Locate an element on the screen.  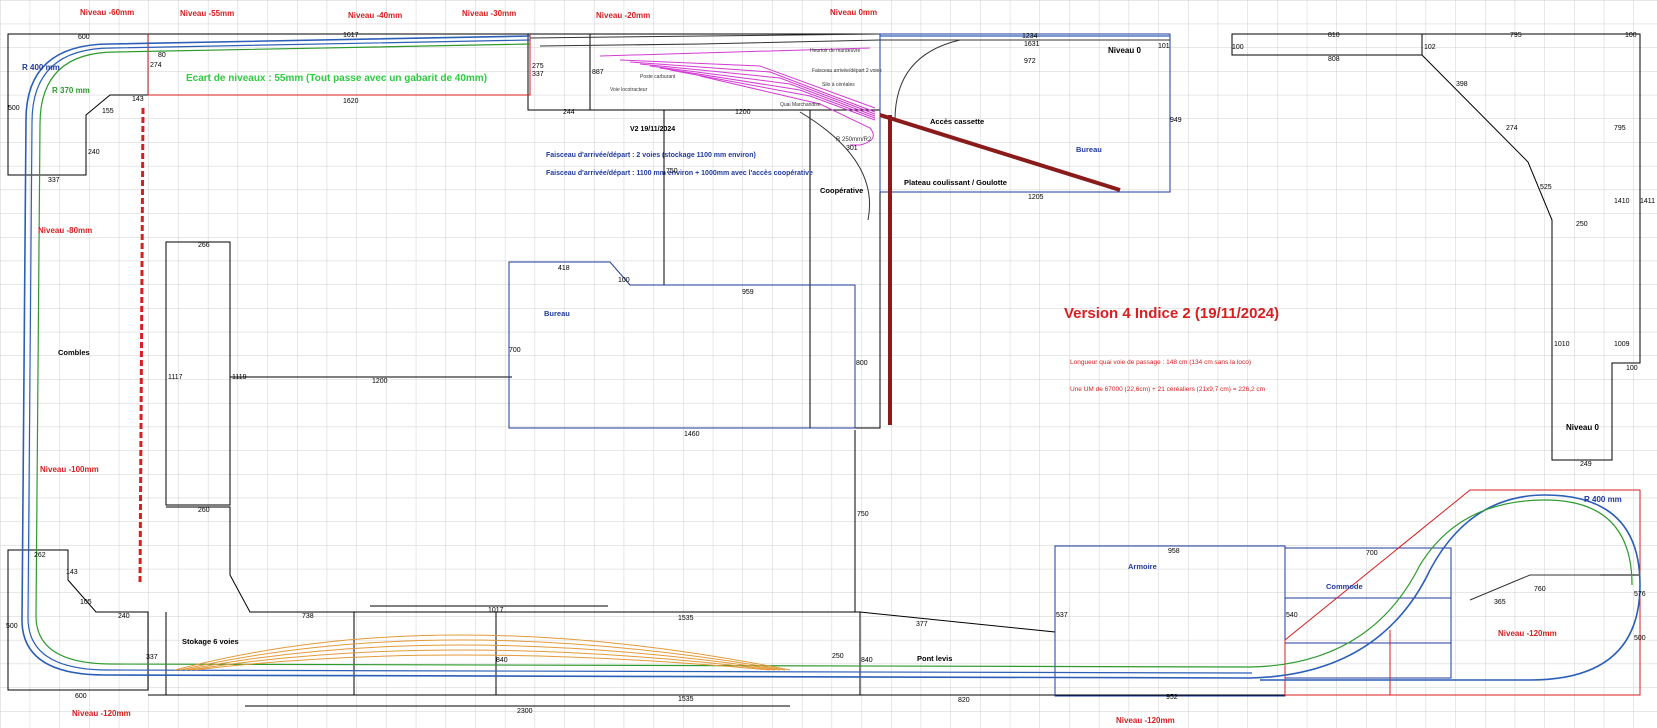
dim: 301 is located at coordinates (852, 148).